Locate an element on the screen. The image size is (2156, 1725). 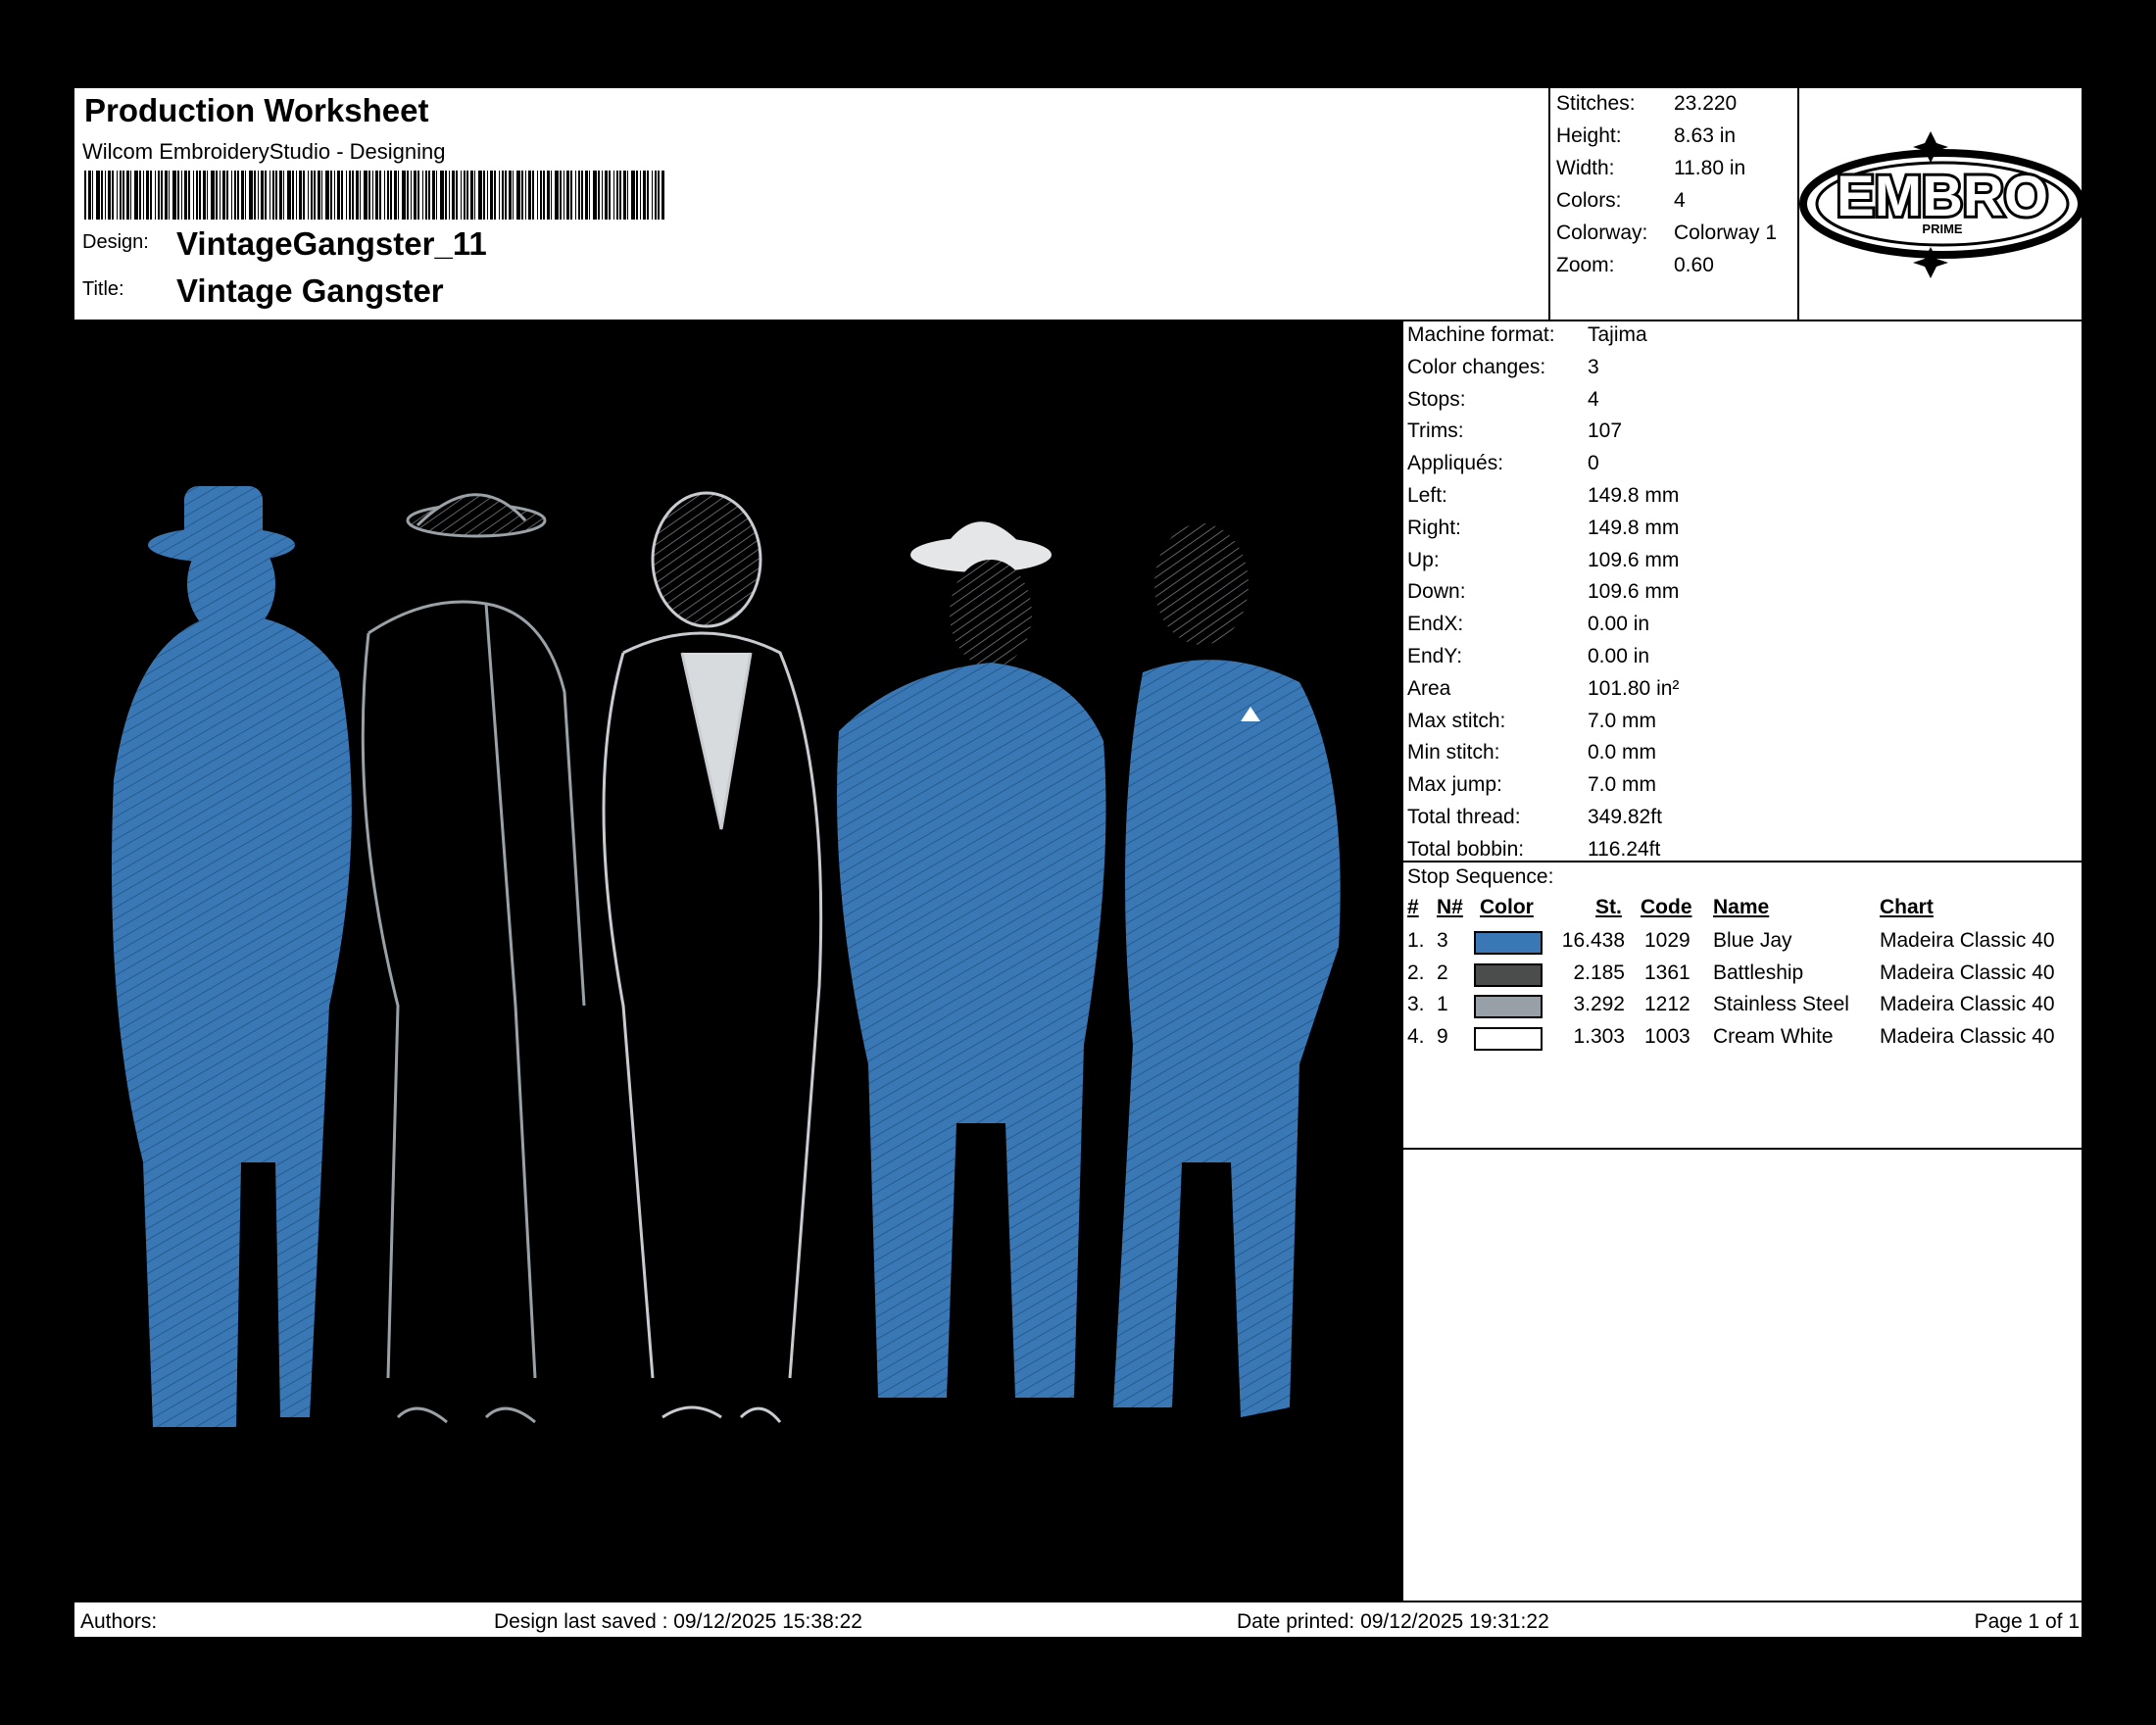
date-printed: Date printed: 09/12/2025 19:31:22 is located at coordinates (1393, 1621).